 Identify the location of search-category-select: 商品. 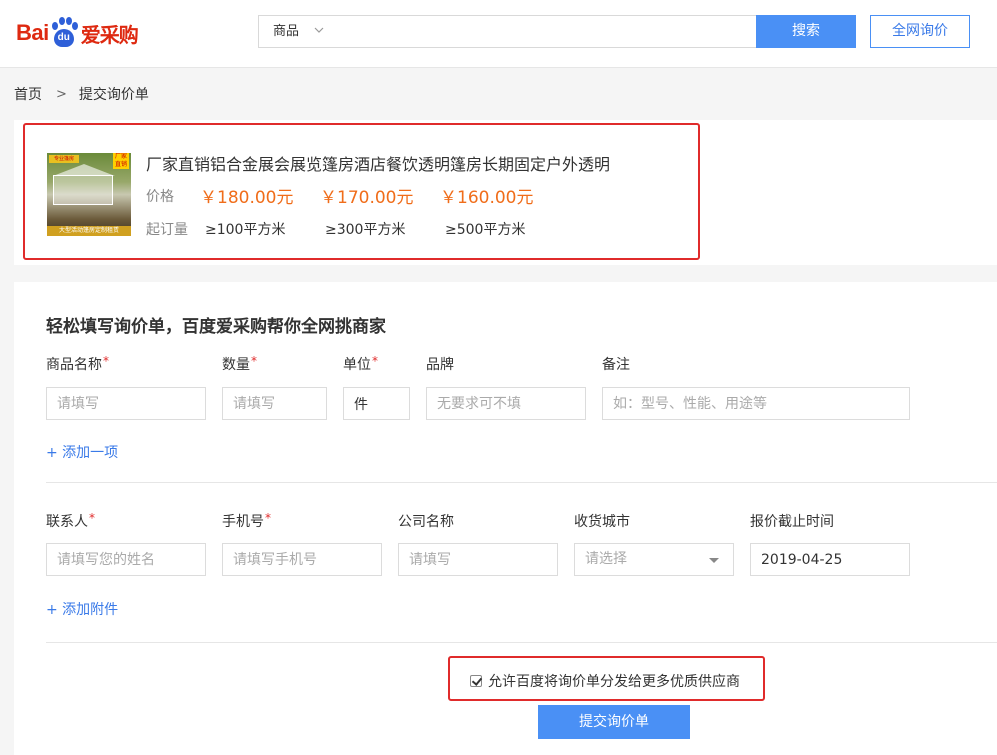
(286, 31).